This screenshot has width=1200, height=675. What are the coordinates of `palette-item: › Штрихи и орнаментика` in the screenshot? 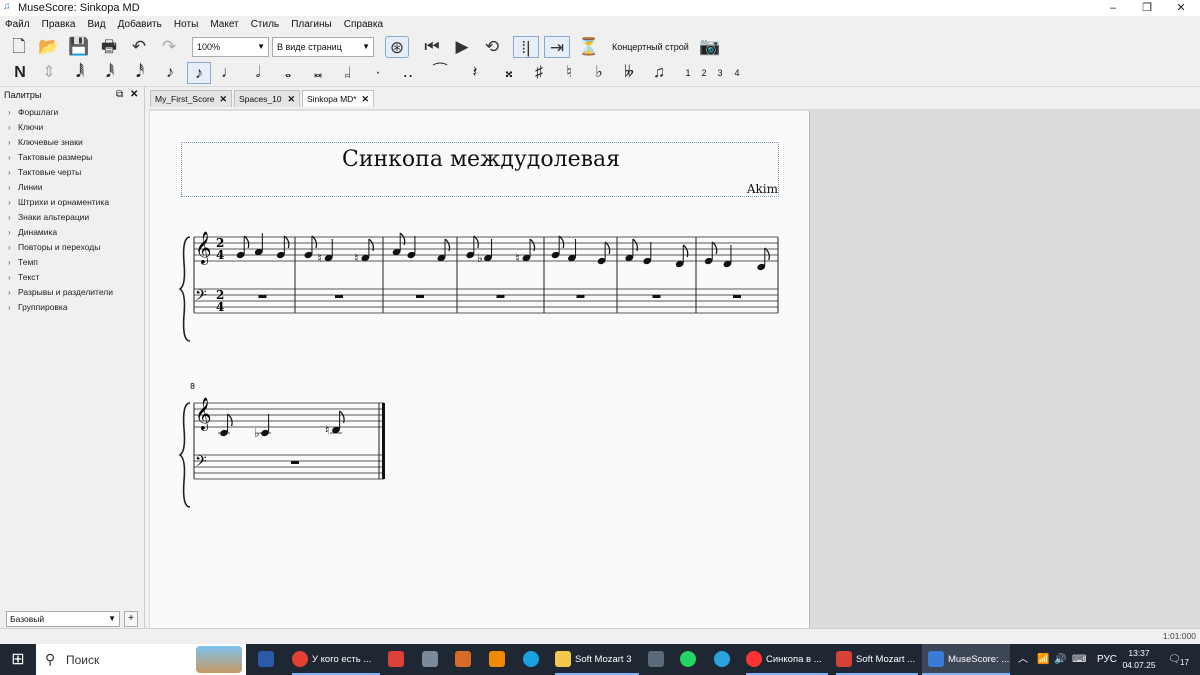 It's located at (58, 202).